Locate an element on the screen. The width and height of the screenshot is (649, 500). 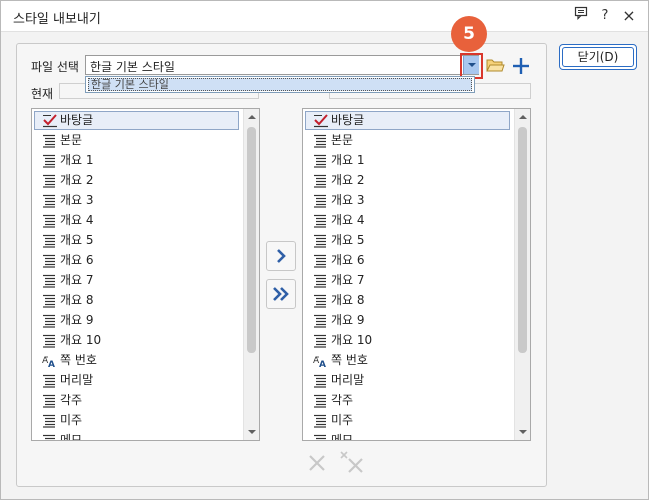
file-select-combobox: 한글 기본 스타일 is located at coordinates (282, 65).